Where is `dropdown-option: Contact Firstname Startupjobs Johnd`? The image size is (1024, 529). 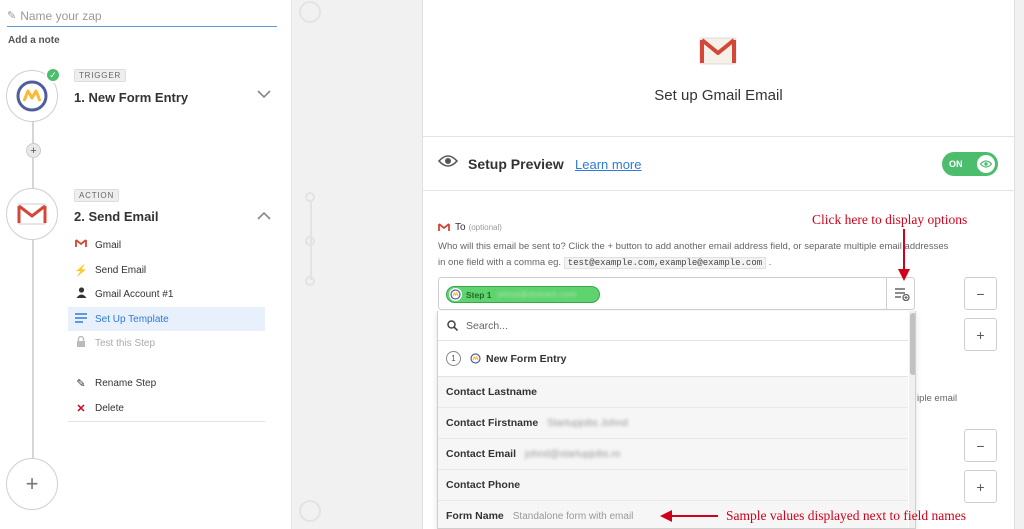
dropdown-option: Contact Firstname Startupjobs Johnd is located at coordinates (673, 423).